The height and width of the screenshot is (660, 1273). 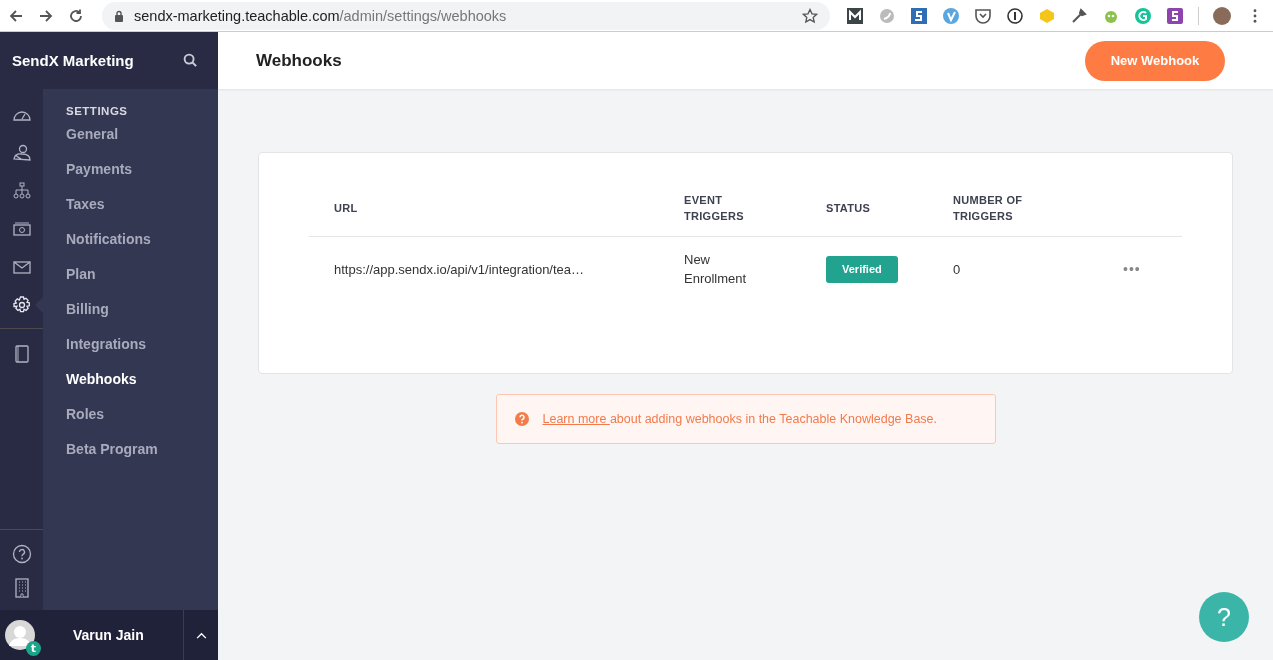 What do you see at coordinates (128, 635) in the screenshot?
I see `user-name: Varun Jain` at bounding box center [128, 635].